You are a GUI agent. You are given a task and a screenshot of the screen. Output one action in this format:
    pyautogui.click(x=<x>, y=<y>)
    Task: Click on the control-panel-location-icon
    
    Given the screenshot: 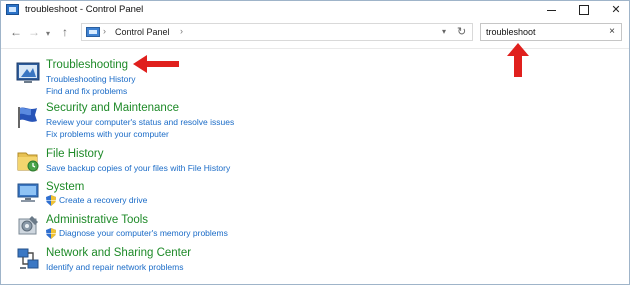 What is the action you would take?
    pyautogui.click(x=93, y=32)
    